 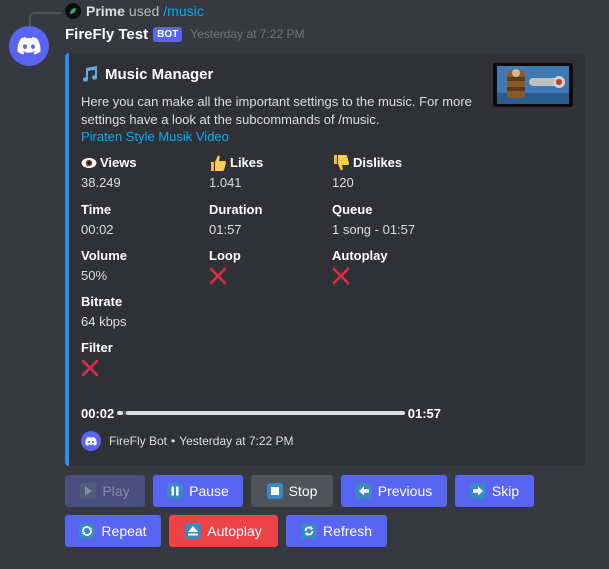 I want to click on playback-progress: 00:02 01:57, so click(x=261, y=413).